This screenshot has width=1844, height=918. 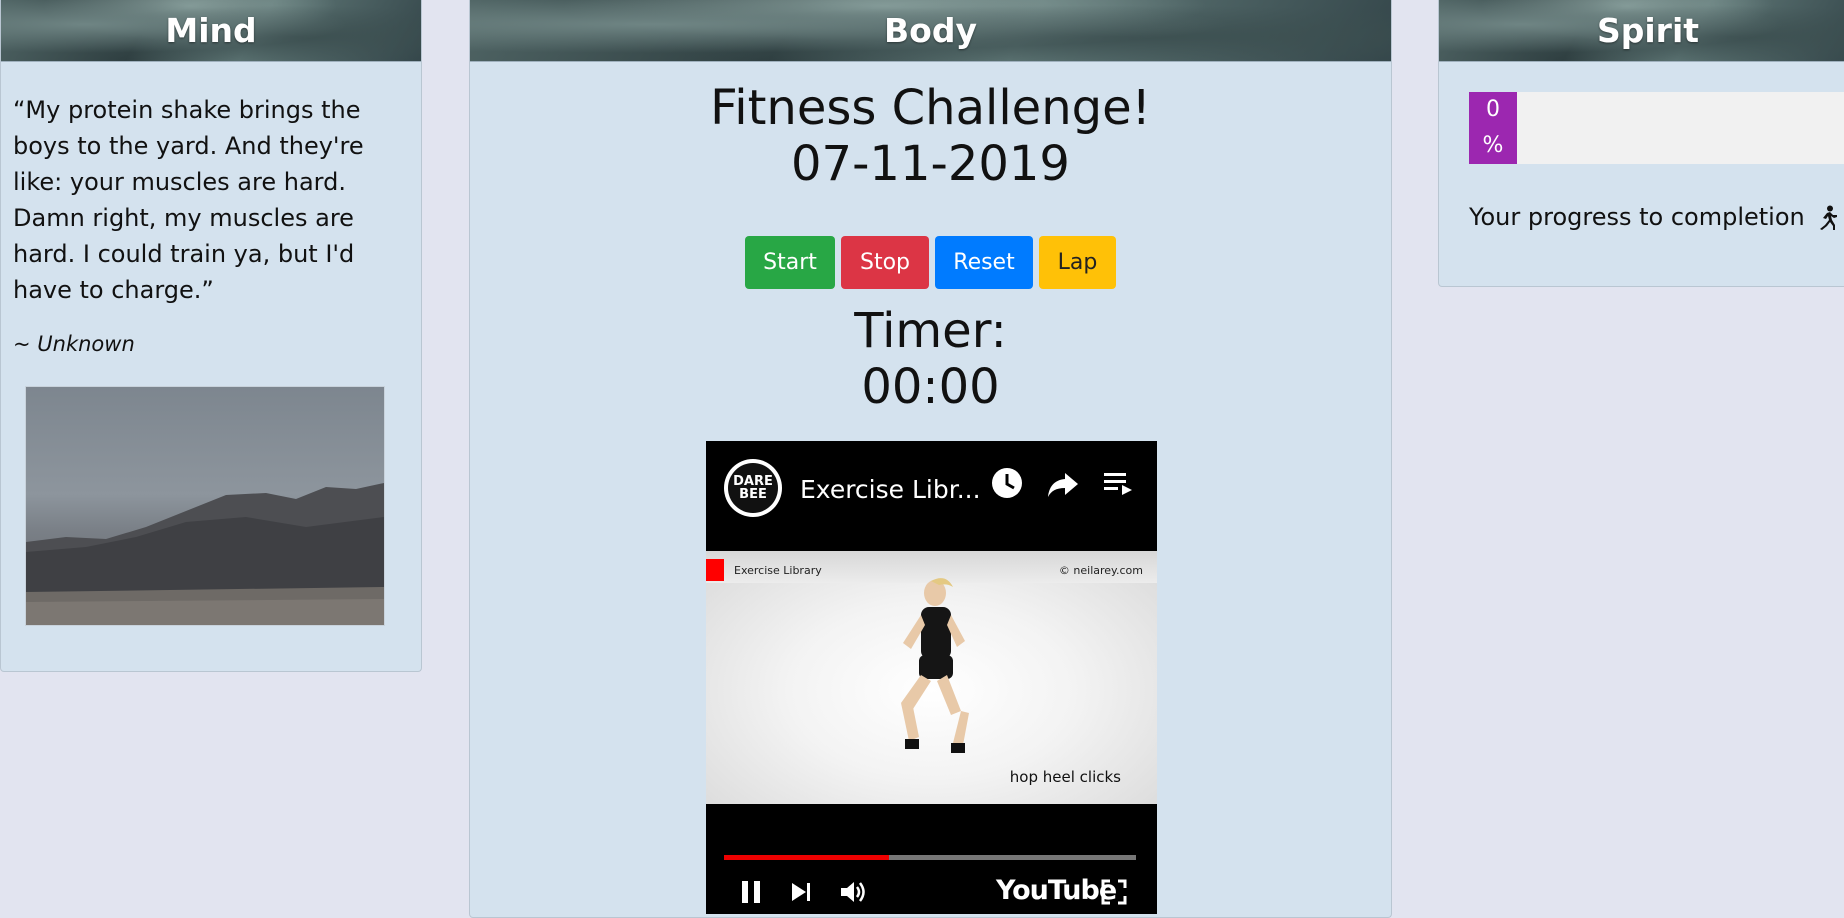 I want to click on frame-label-left: Exercise Library, so click(x=778, y=570).